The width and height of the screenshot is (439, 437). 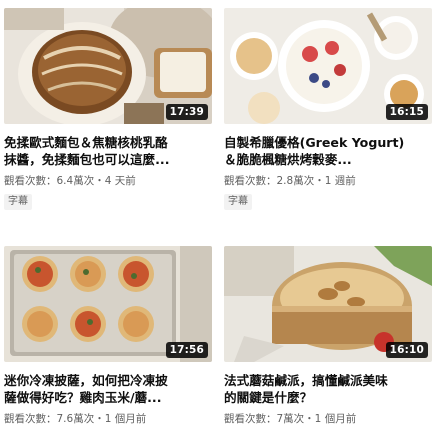 What do you see at coordinates (75, 419) in the screenshot?
I see `video-meta: 觀看次數：7.6萬次・1 個月前` at bounding box center [75, 419].